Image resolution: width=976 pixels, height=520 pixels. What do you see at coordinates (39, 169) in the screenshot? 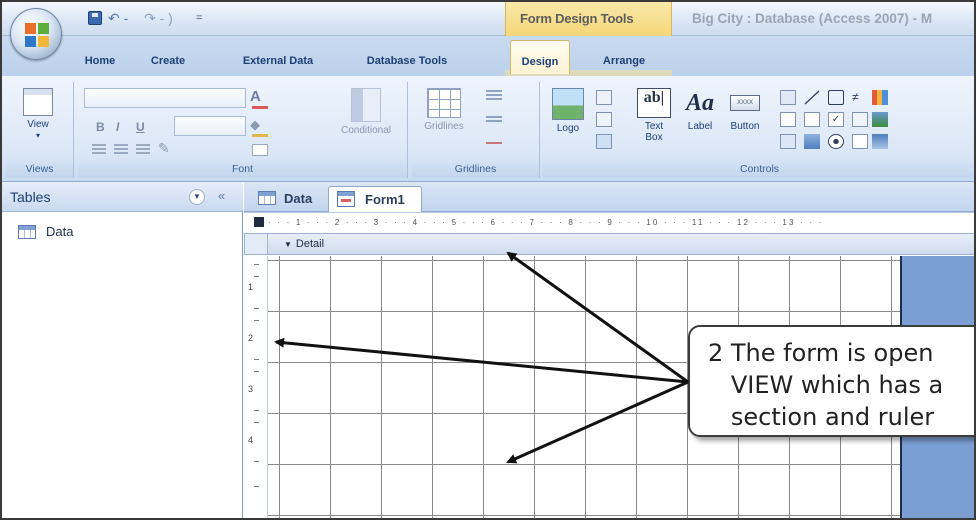
I see `group-label-views: Views` at bounding box center [39, 169].